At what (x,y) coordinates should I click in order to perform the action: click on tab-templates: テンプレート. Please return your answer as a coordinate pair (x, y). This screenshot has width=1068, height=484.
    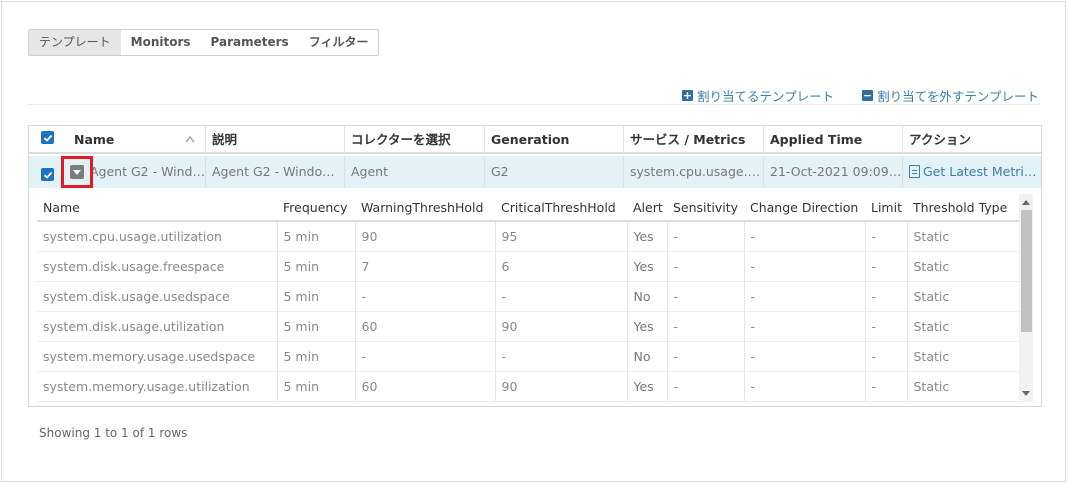
    Looking at the image, I should click on (75, 42).